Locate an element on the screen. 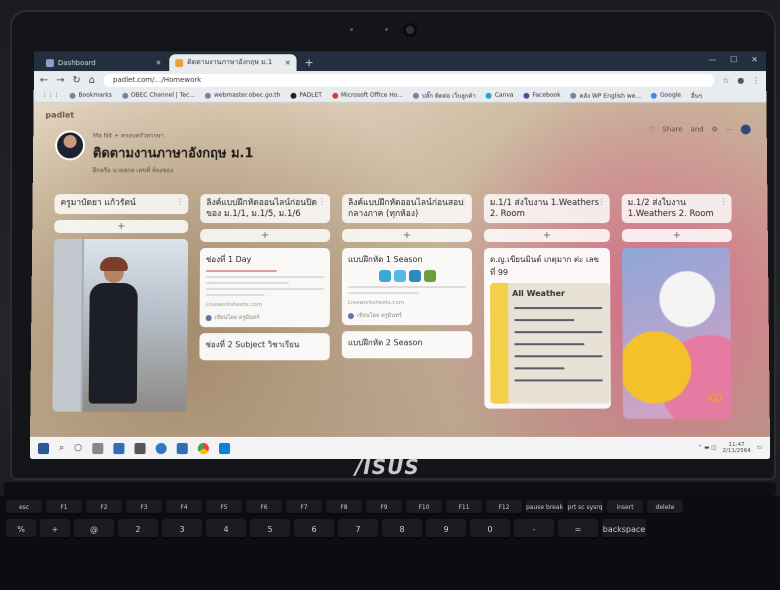 The height and width of the screenshot is (590, 780). heart-icon: ♡ is located at coordinates (651, 130).